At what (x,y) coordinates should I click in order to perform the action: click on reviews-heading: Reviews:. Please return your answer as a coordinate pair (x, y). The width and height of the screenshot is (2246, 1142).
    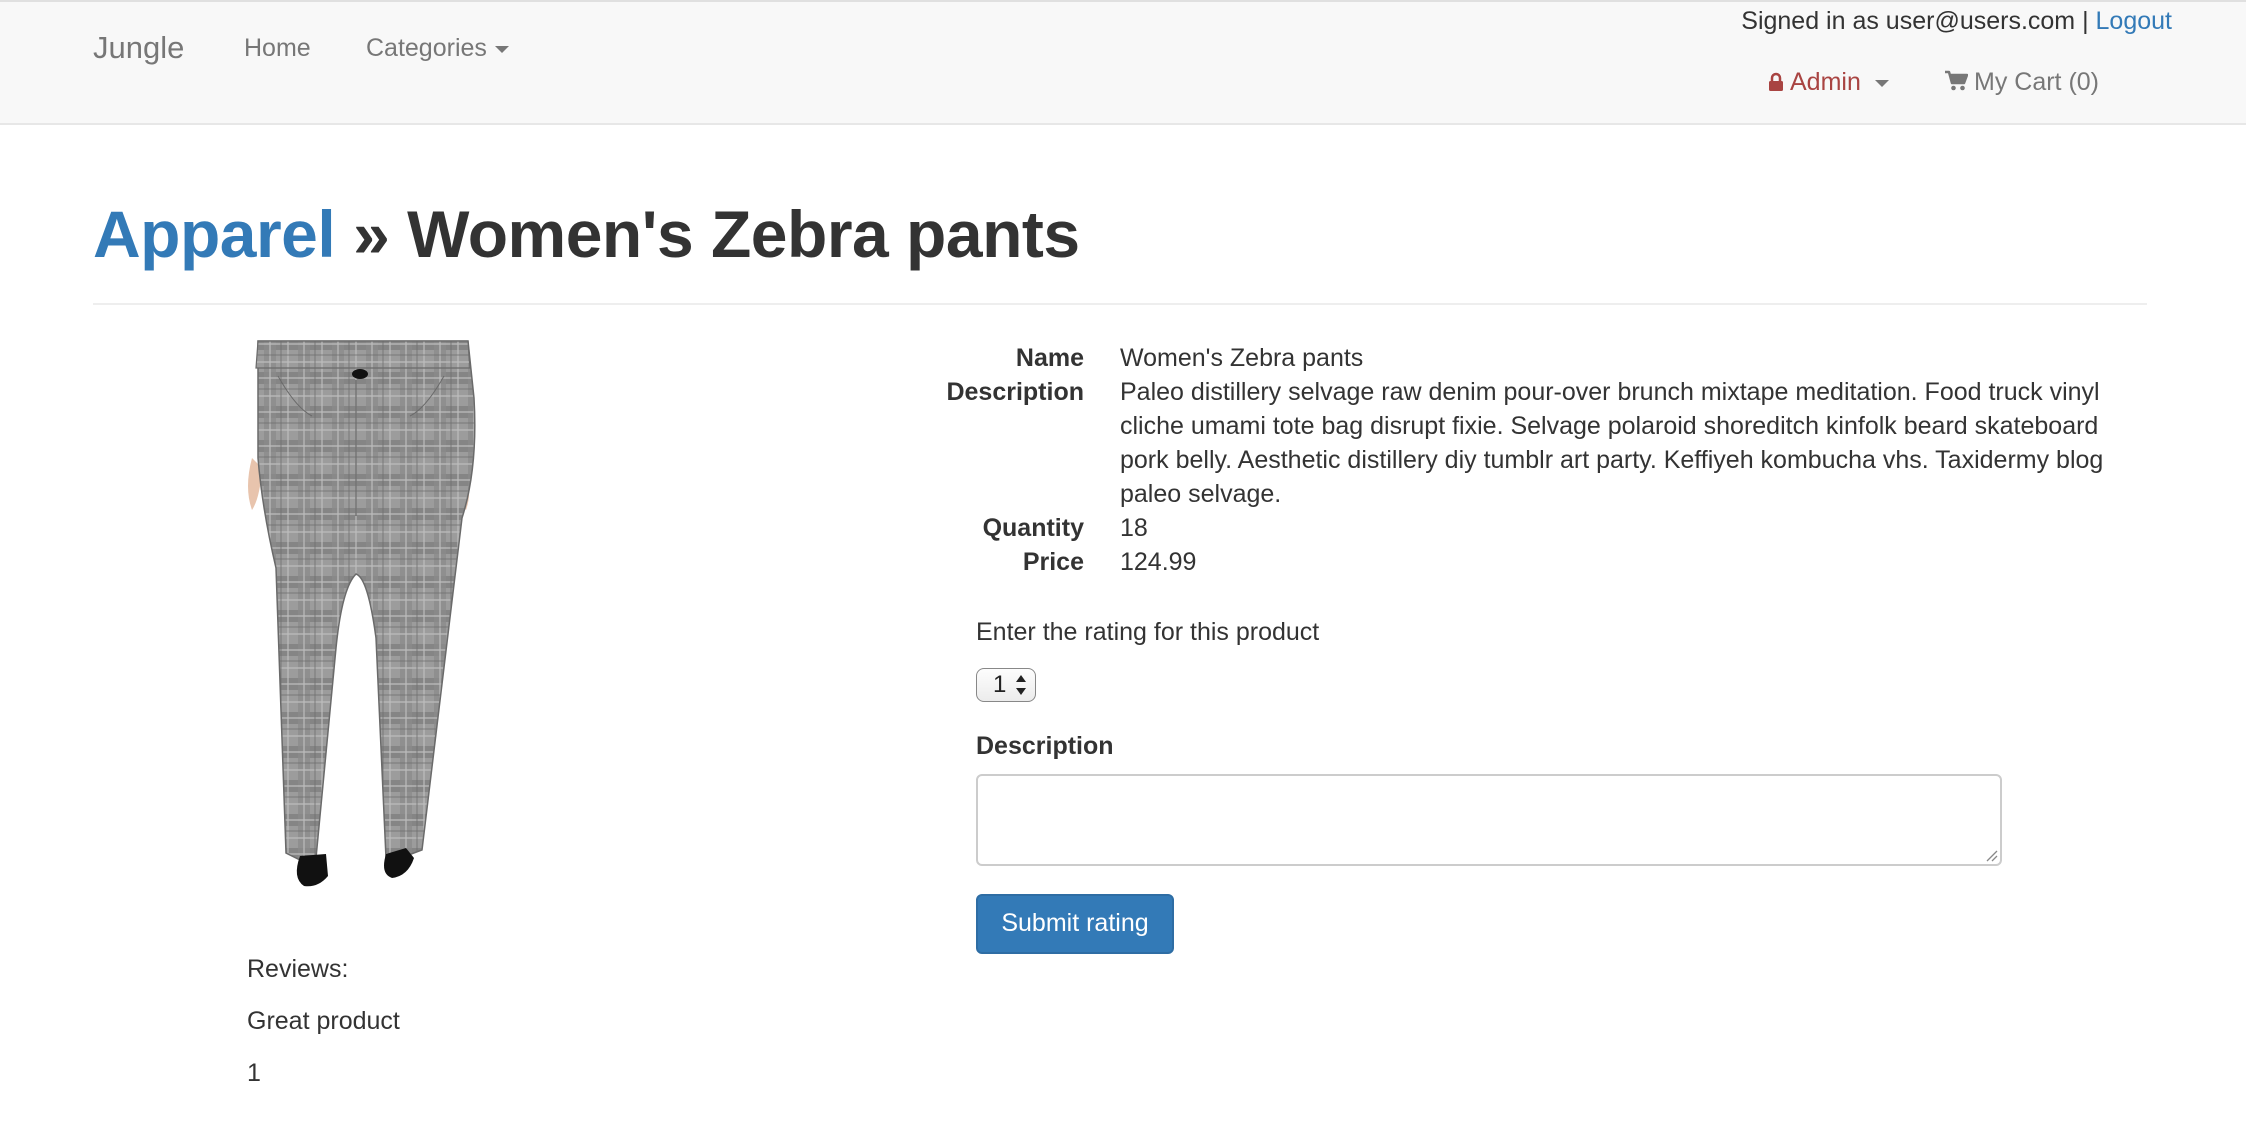
    Looking at the image, I should click on (298, 969).